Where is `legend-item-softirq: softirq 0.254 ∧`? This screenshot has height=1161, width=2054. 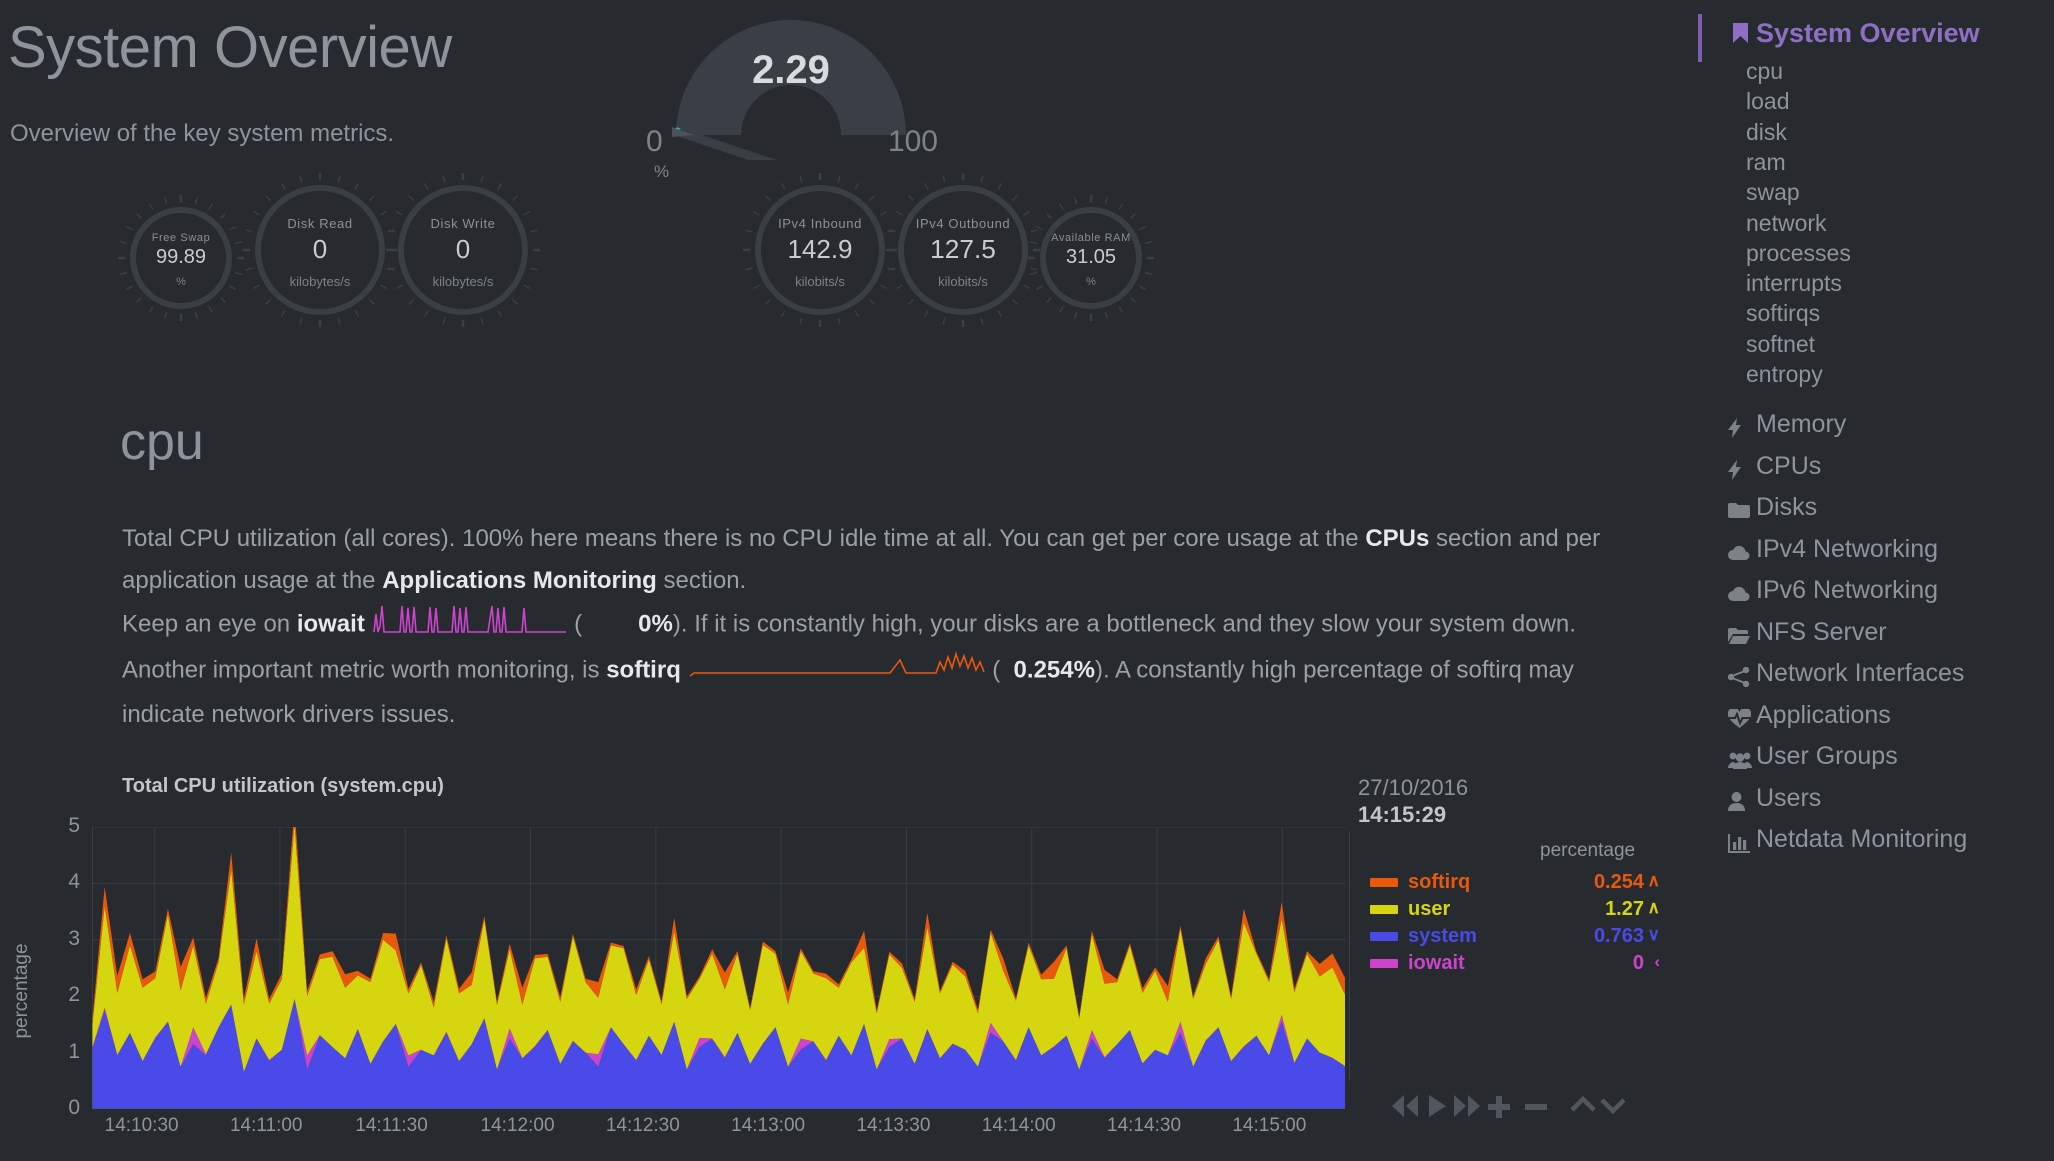 legend-item-softirq: softirq 0.254 ∧ is located at coordinates (1515, 882).